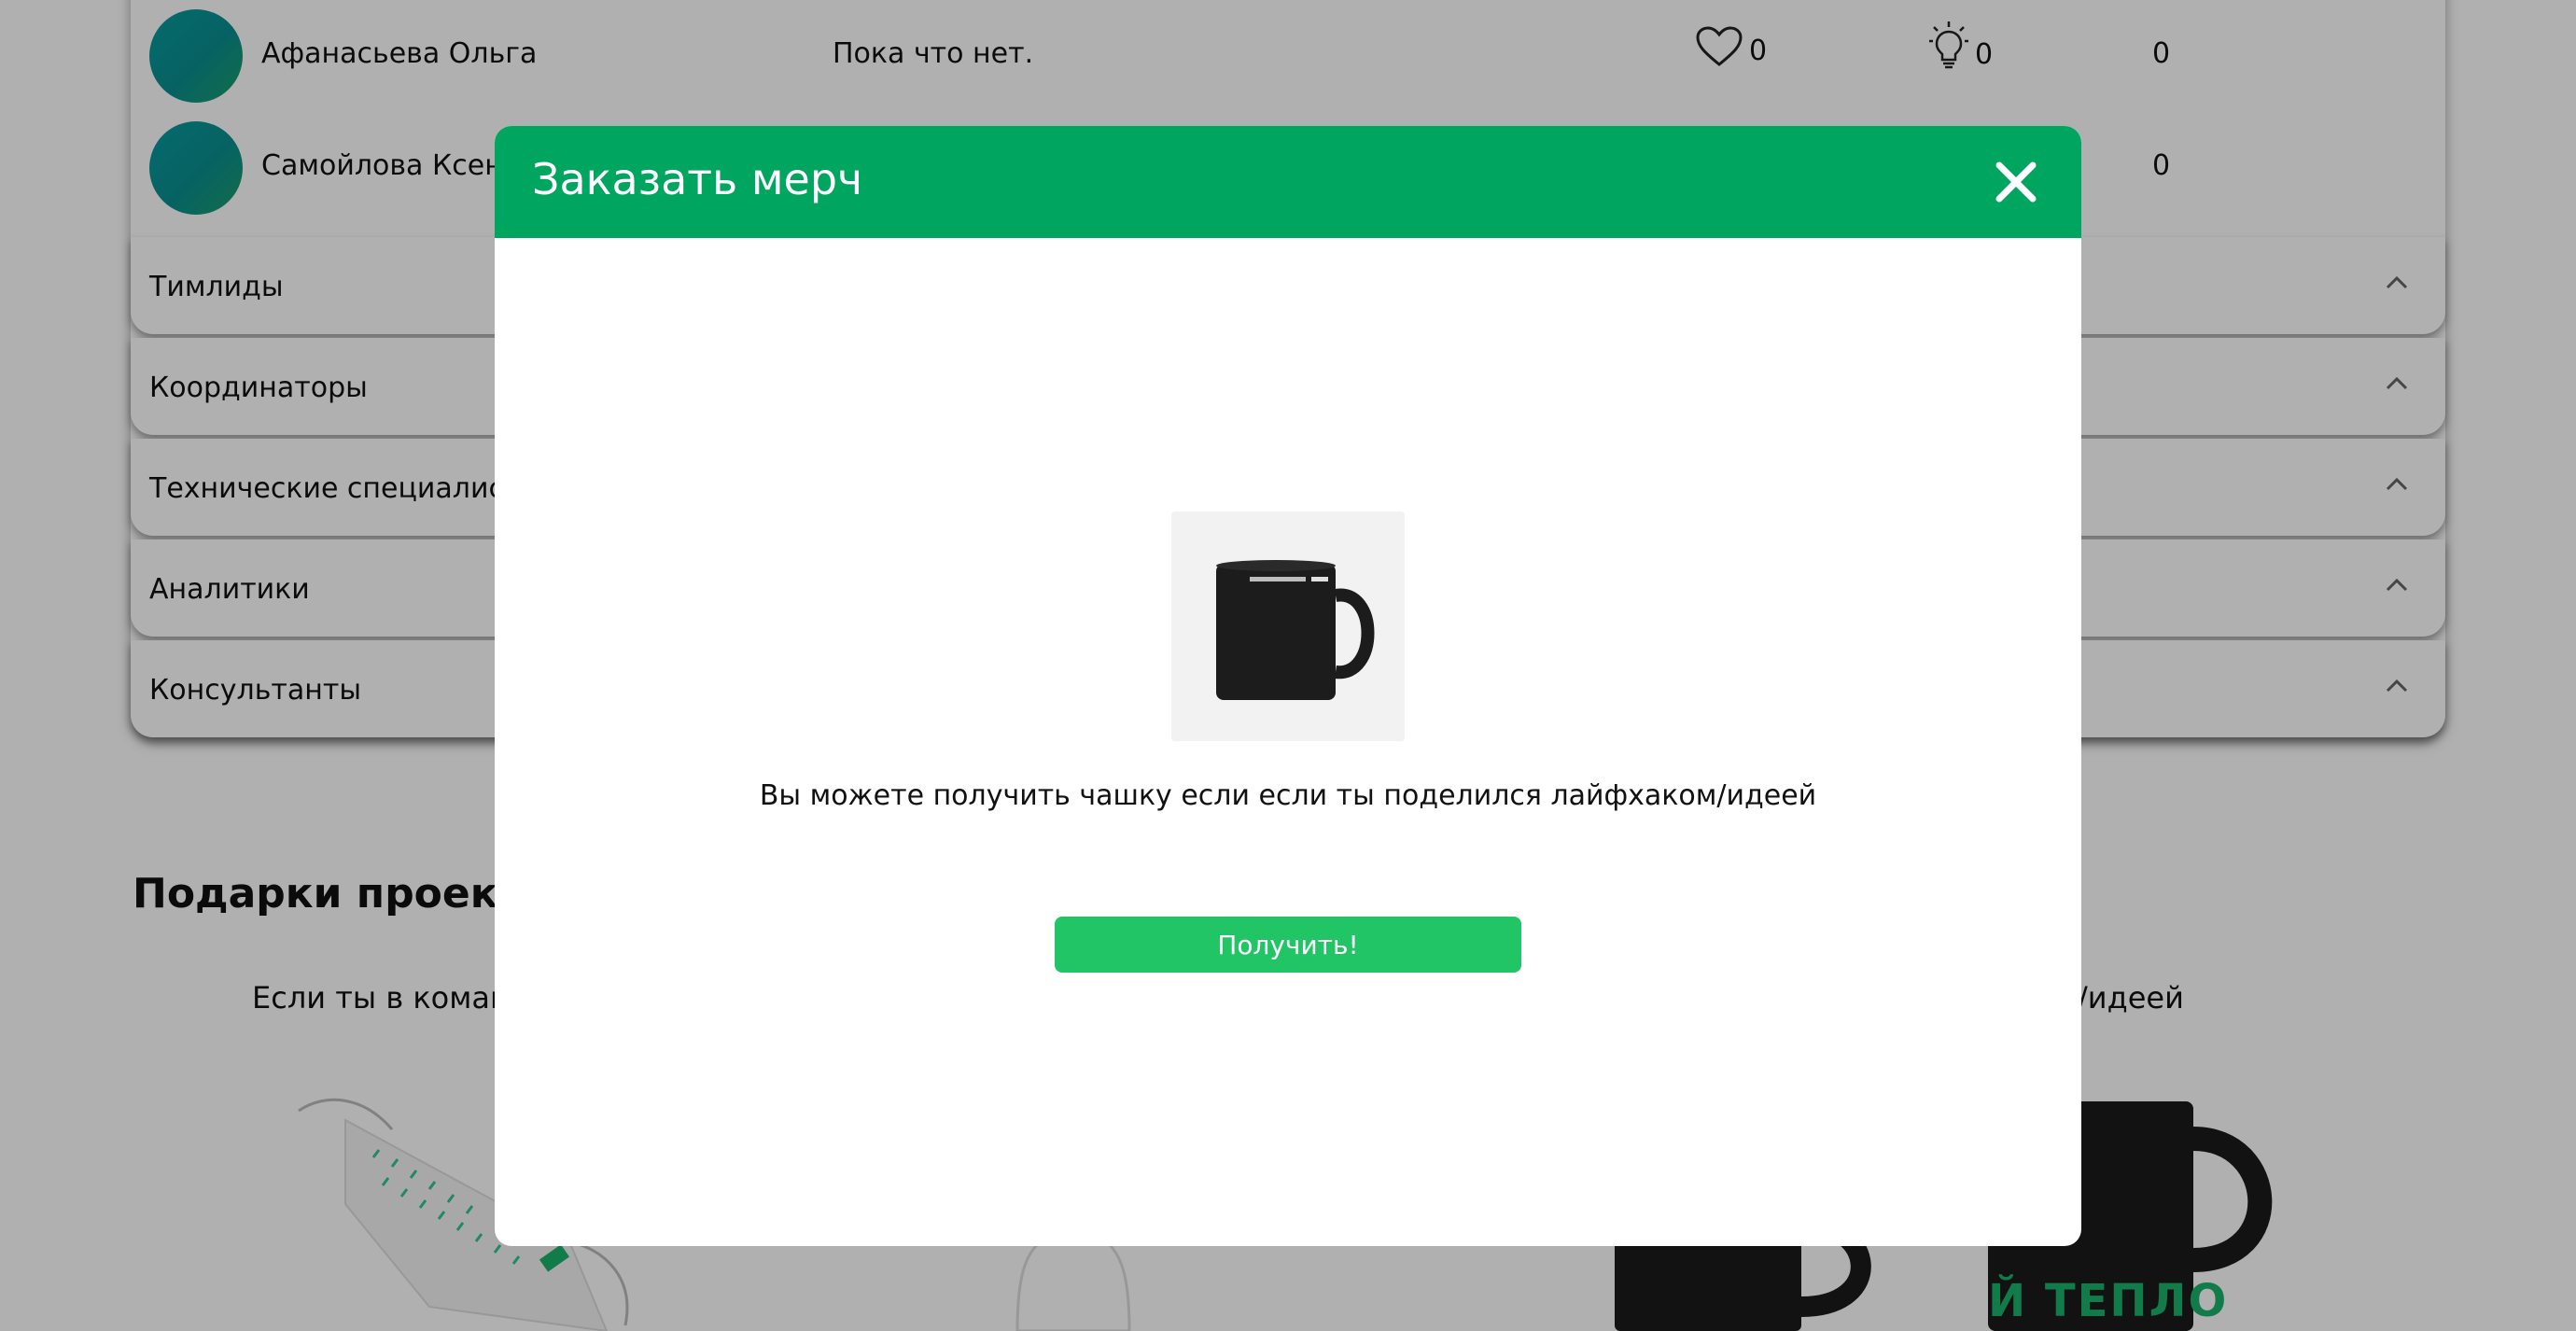 This screenshot has width=2576, height=1331. What do you see at coordinates (1295, 630) in the screenshot?
I see `mug-image` at bounding box center [1295, 630].